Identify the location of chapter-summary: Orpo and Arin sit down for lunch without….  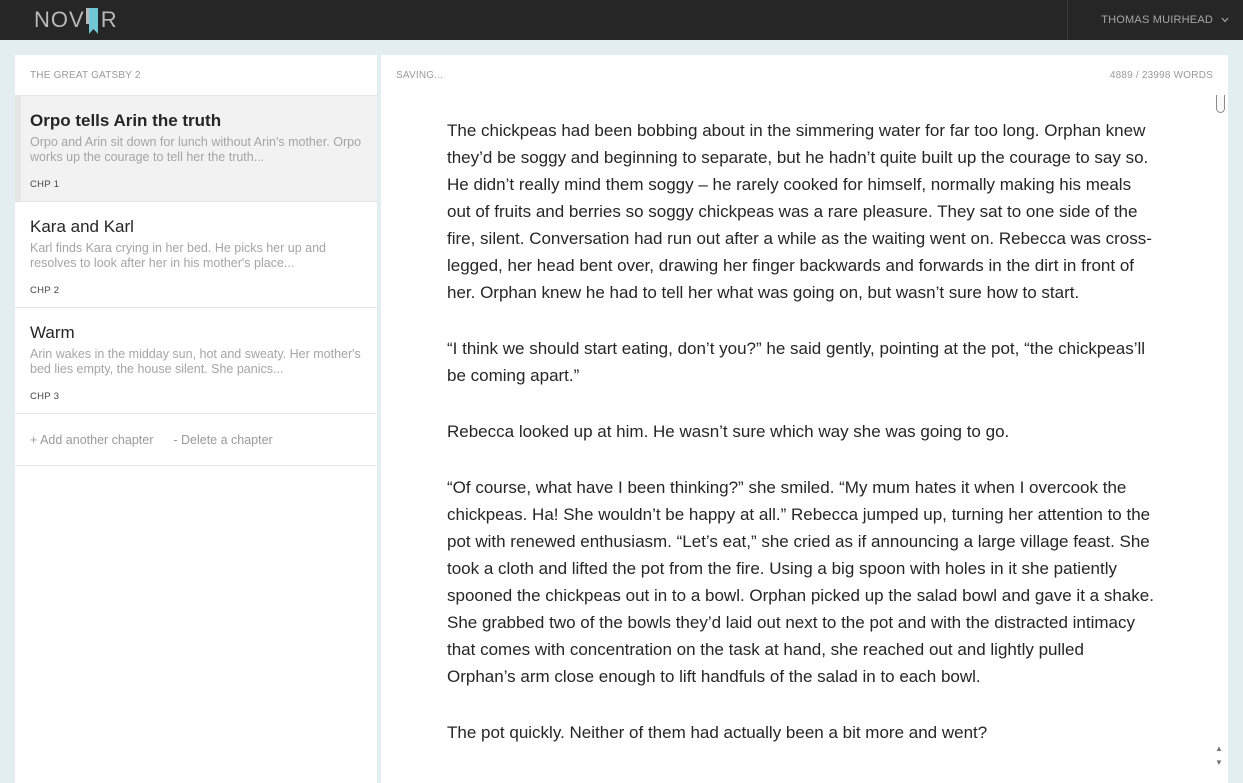
(196, 149).